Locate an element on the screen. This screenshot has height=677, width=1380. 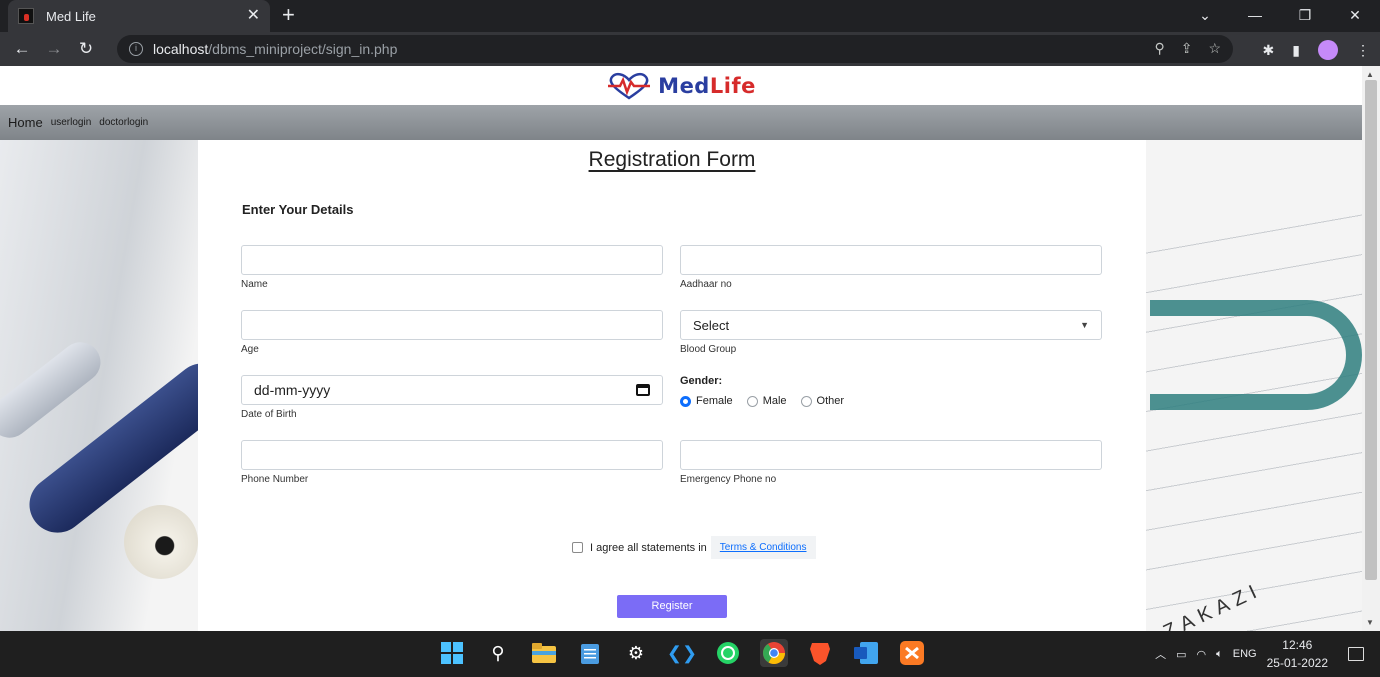
gender-other-label: Other is located at coordinates (830, 401).